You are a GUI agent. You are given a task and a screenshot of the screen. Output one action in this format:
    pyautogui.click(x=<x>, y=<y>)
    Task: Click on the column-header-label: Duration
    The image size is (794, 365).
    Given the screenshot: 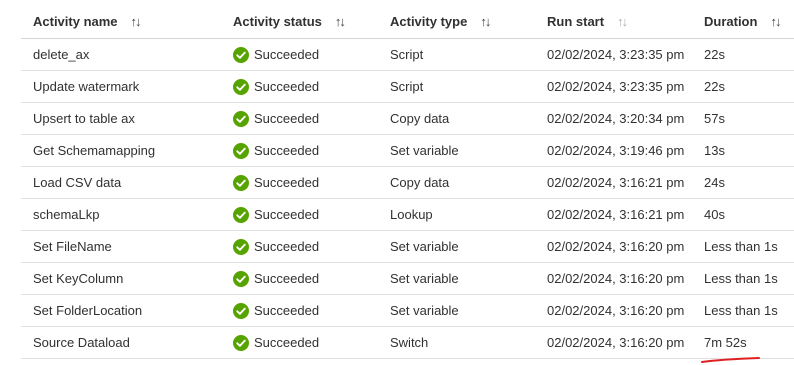 What is the action you would take?
    pyautogui.click(x=731, y=21)
    